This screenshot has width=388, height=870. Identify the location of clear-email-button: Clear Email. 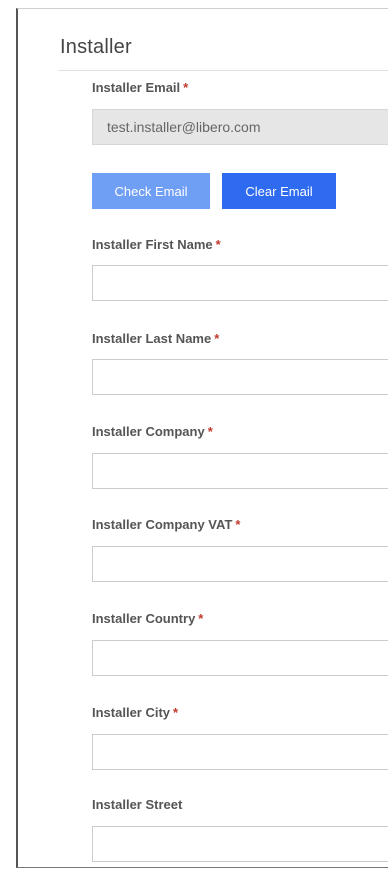
(279, 191).